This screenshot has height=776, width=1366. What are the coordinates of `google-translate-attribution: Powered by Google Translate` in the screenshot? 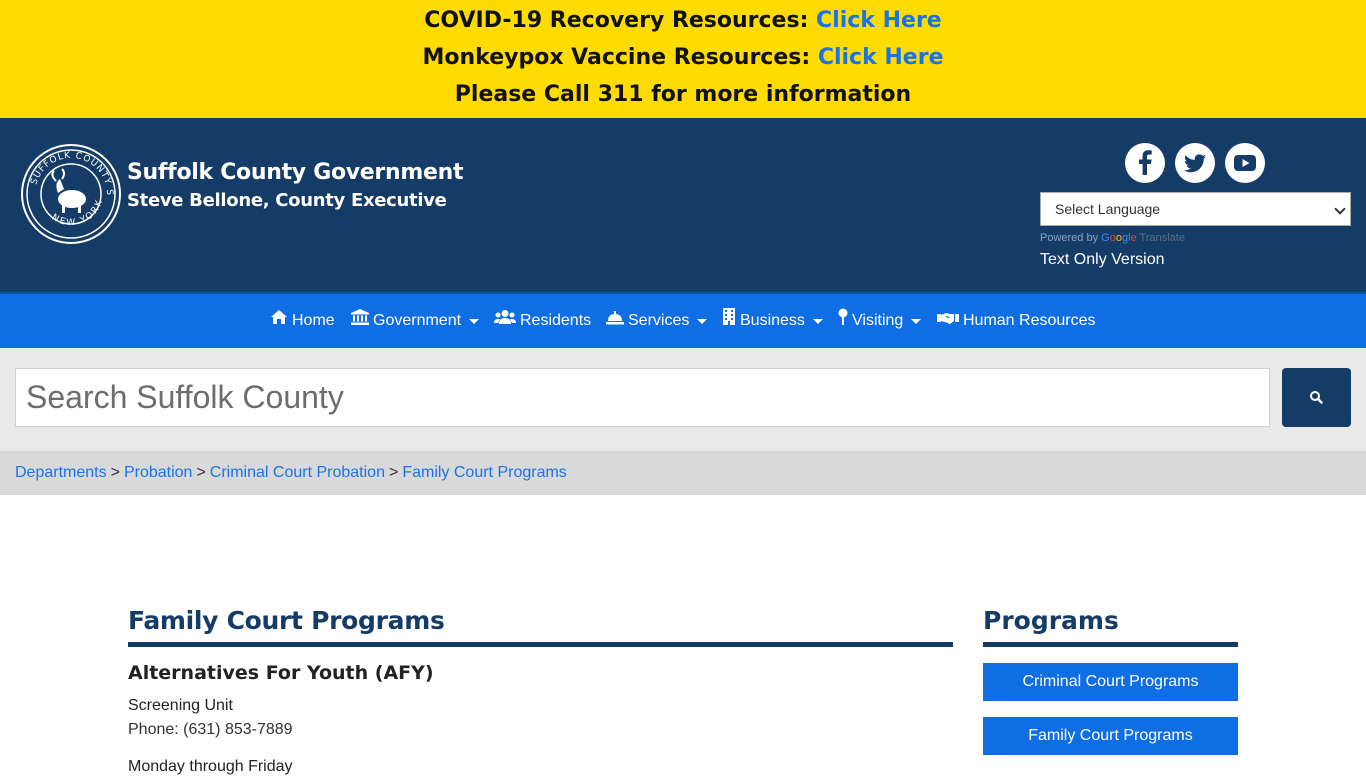 It's located at (1112, 238).